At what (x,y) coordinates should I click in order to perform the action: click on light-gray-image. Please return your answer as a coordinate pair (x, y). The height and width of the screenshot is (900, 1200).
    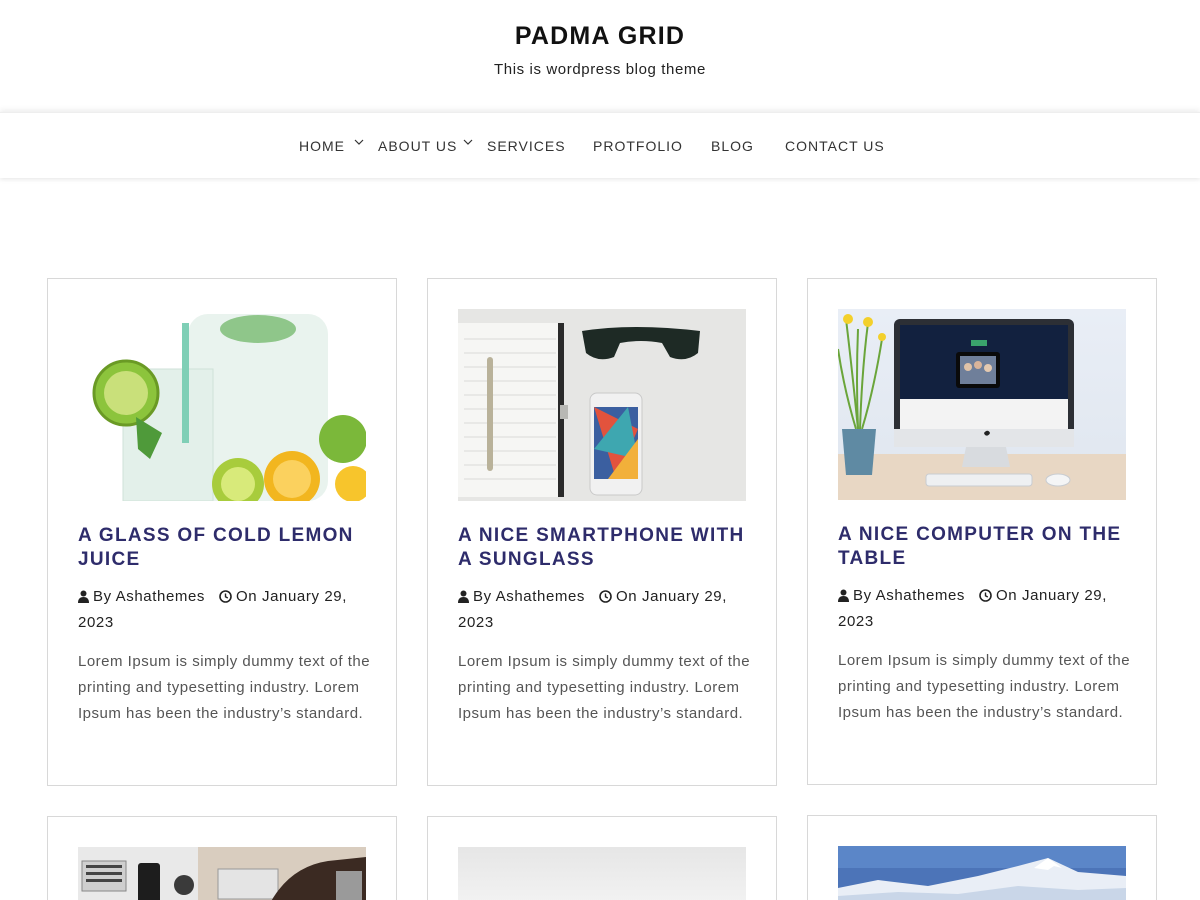
    Looking at the image, I should click on (602, 873).